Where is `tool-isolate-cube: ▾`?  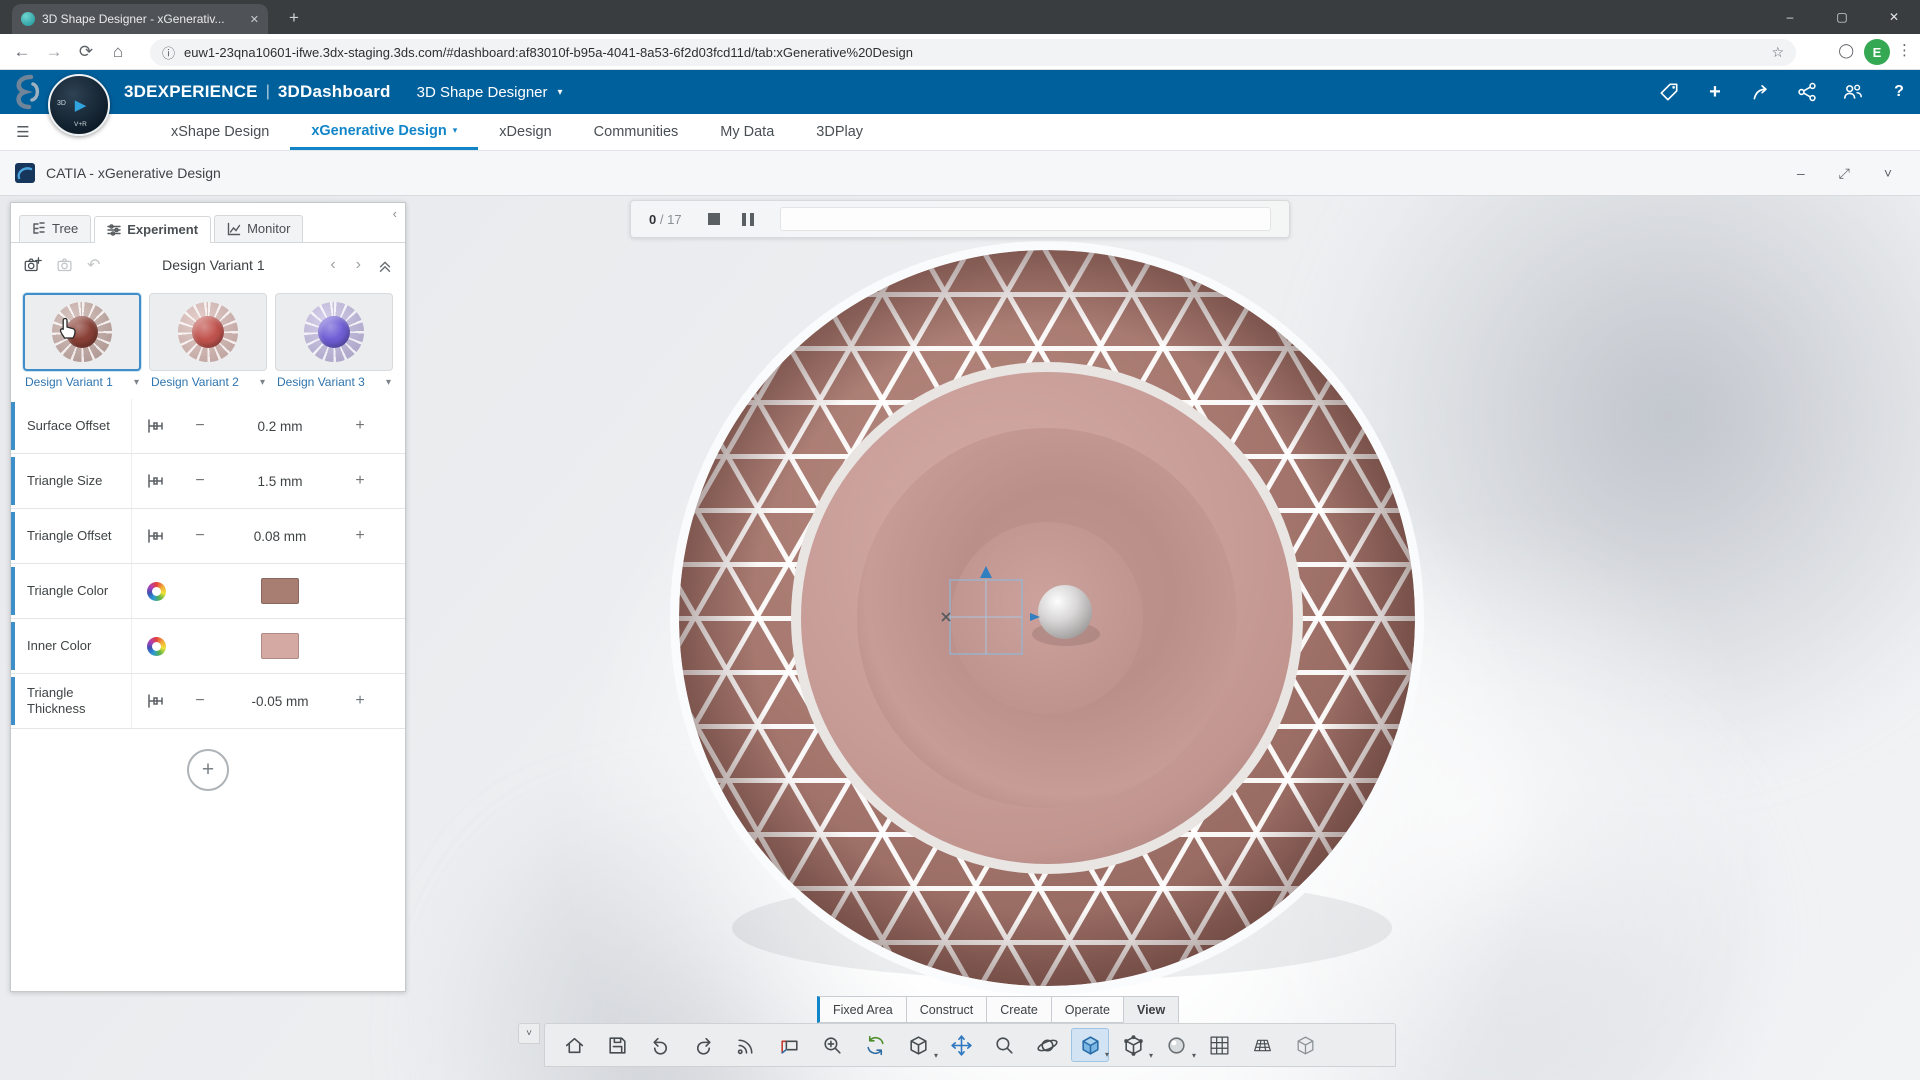
tool-isolate-cube: ▾ is located at coordinates (918, 1045).